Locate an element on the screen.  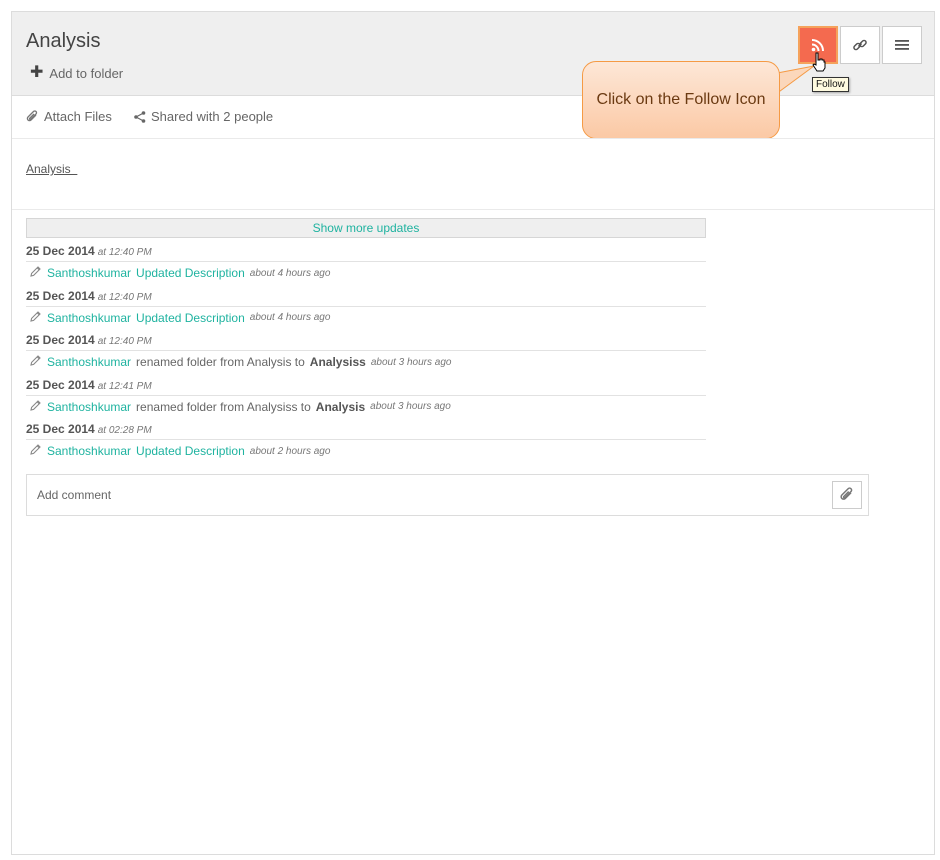
add-to-folder-button: ✚ Add to folder is located at coordinates (76, 73).